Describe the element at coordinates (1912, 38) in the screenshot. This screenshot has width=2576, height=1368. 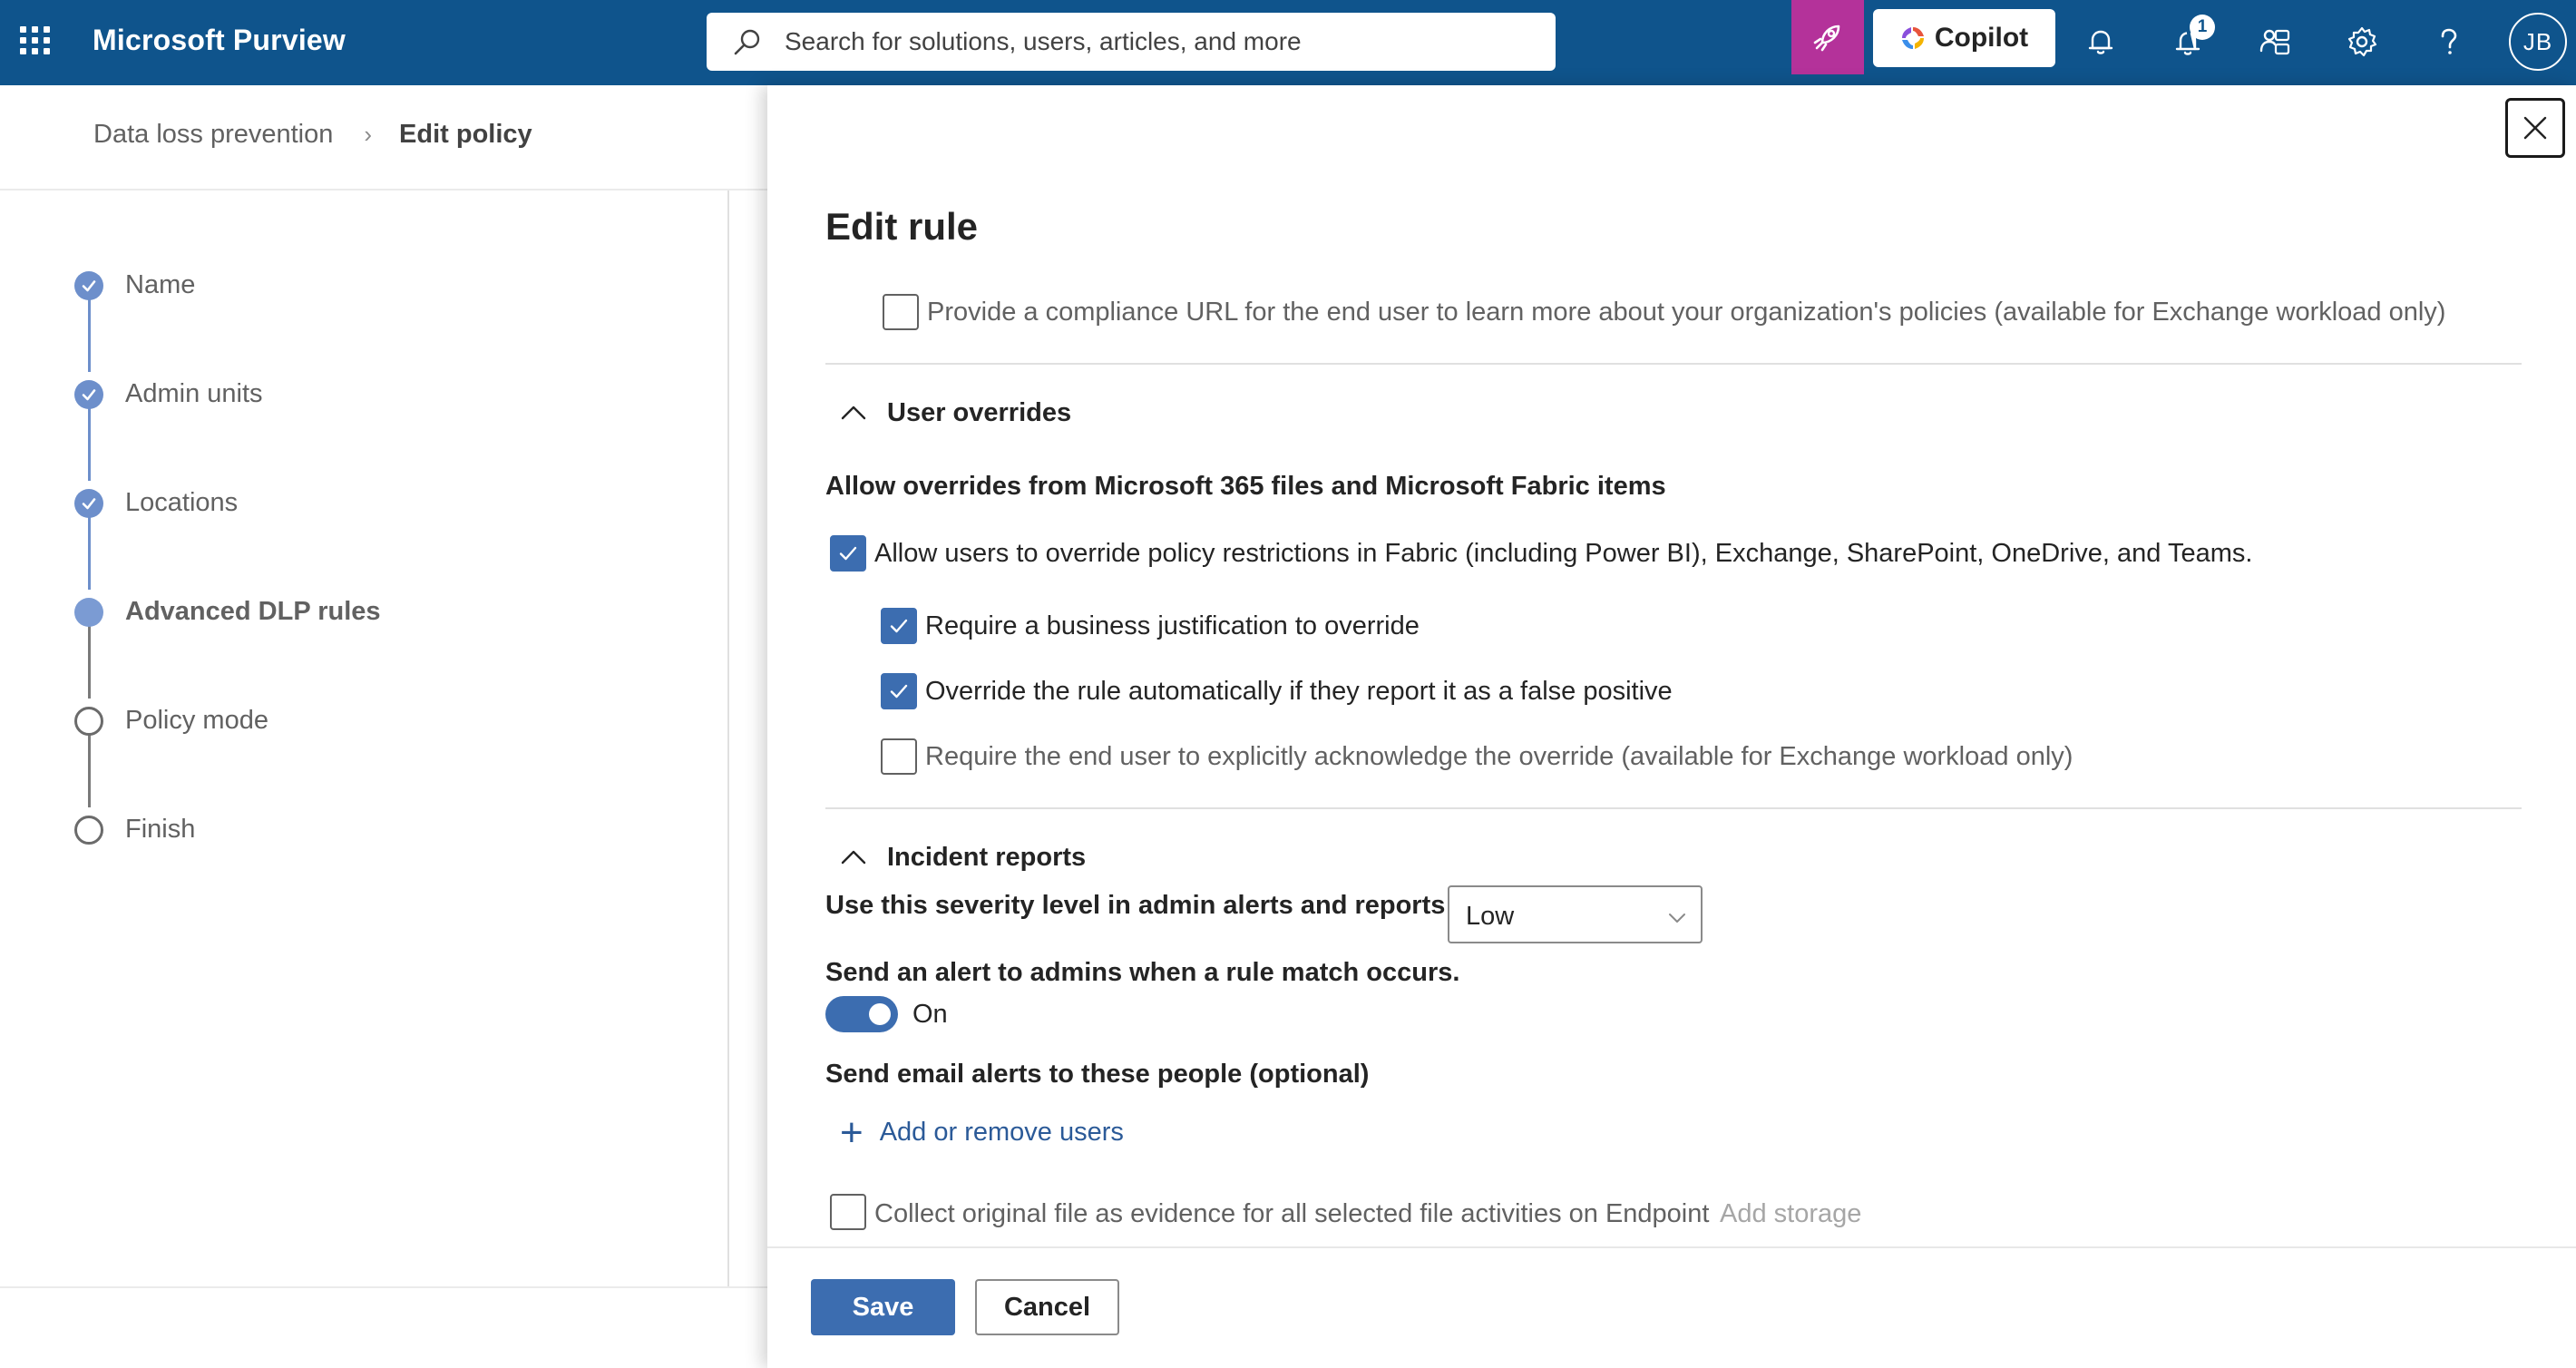
I see `copilot-icon` at that location.